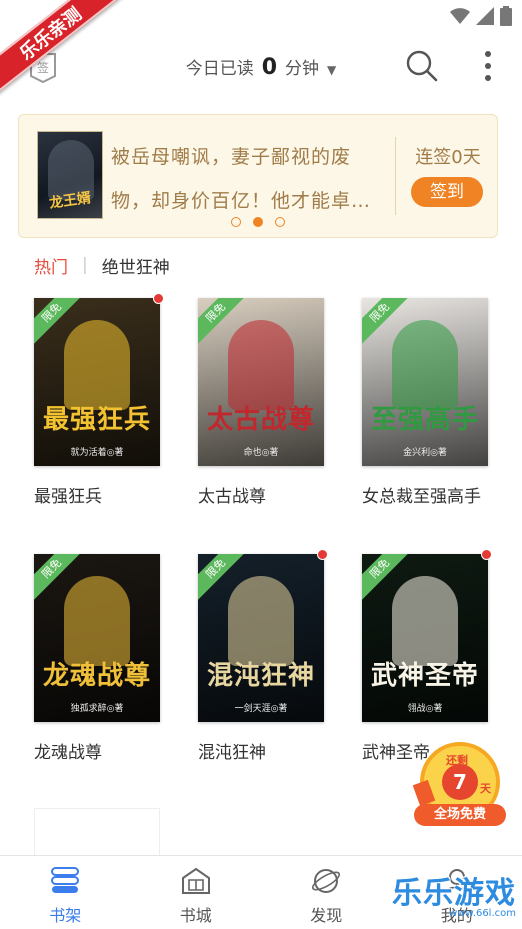  I want to click on nav-label: 书城, so click(195, 915).